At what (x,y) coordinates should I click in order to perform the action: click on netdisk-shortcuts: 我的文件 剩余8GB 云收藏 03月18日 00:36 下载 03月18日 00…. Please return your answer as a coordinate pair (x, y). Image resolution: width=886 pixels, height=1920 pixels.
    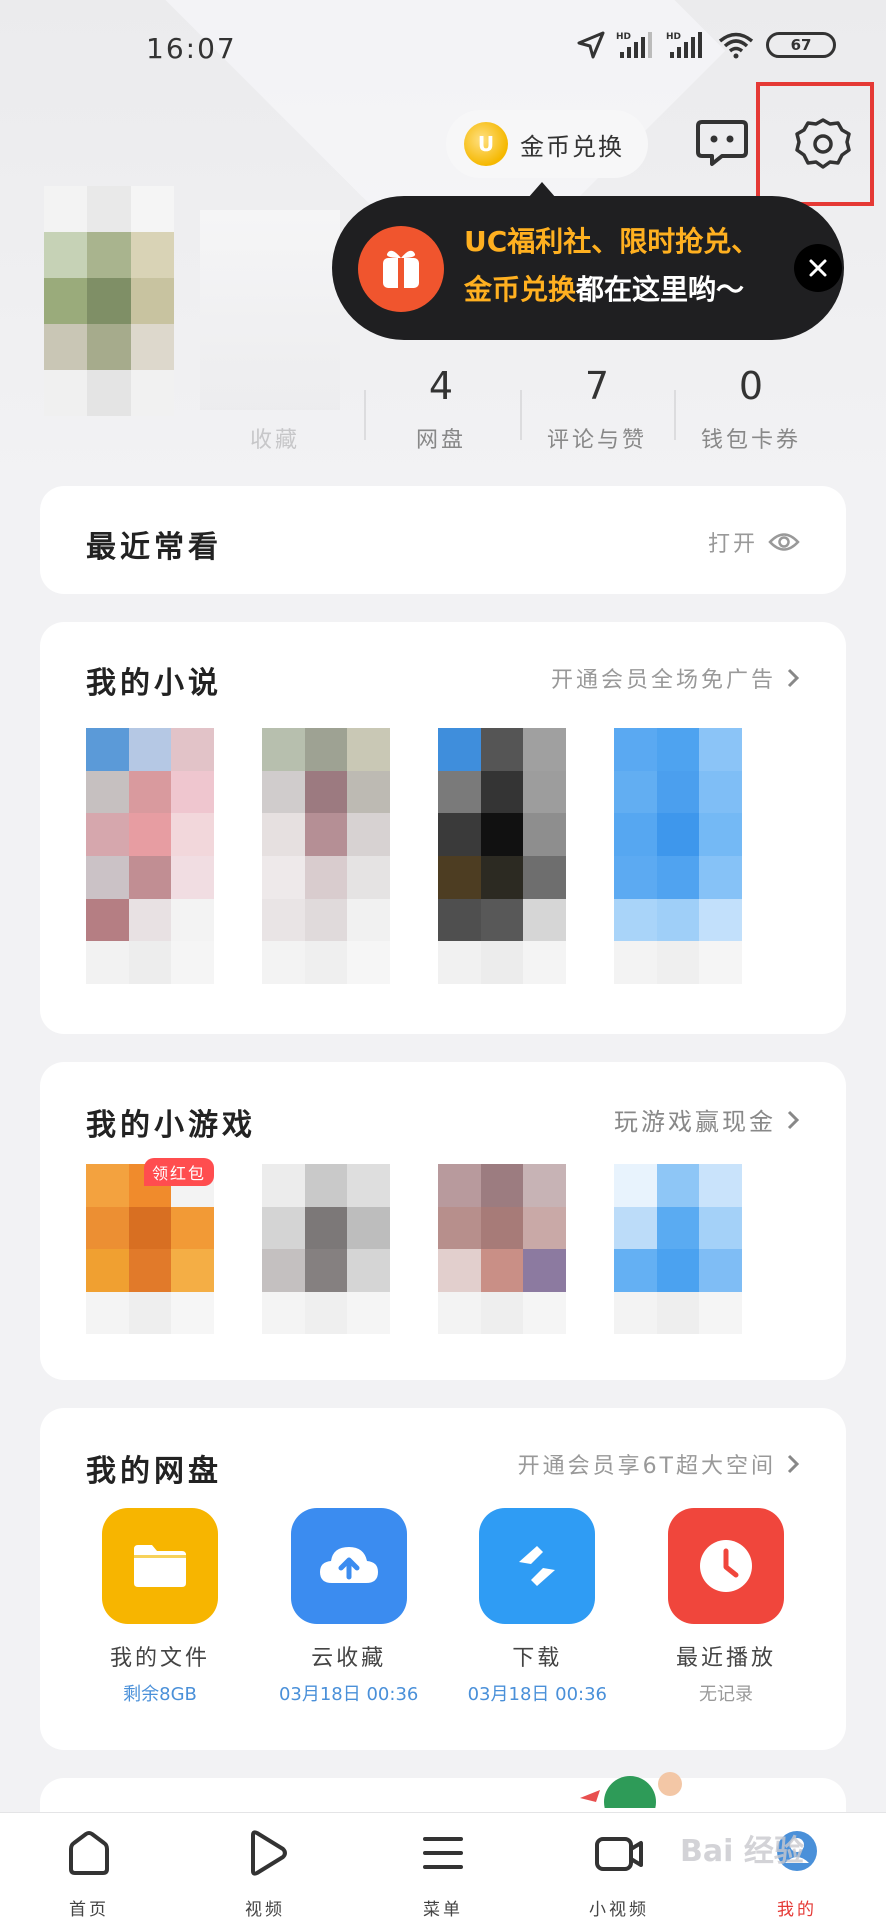
    Looking at the image, I should click on (443, 1607).